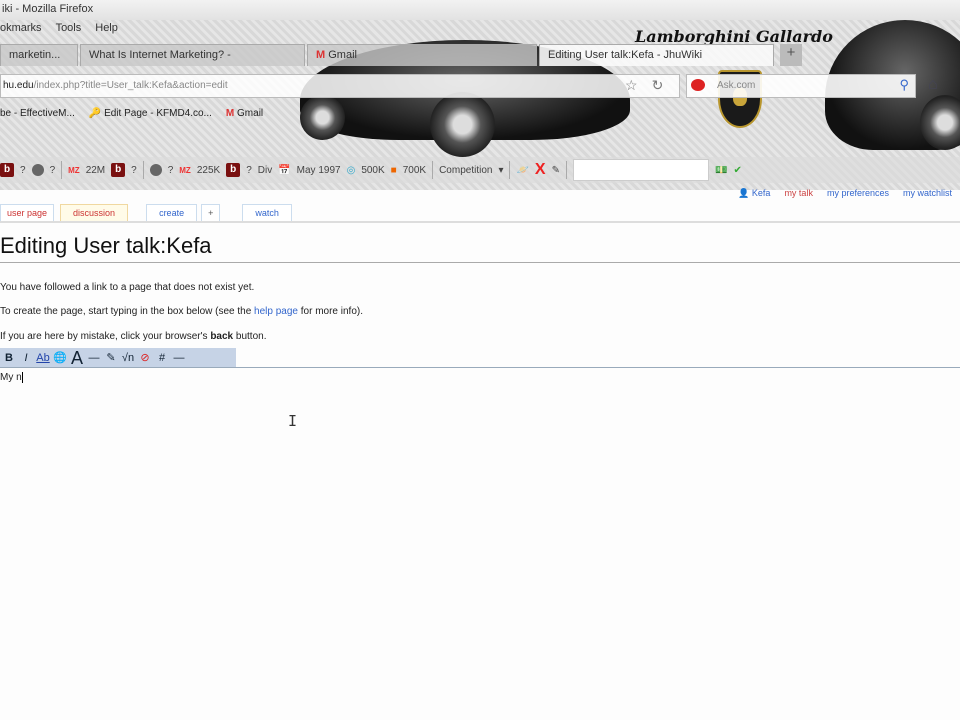 The width and height of the screenshot is (960, 720). I want to click on bold-button: B, so click(9, 358).